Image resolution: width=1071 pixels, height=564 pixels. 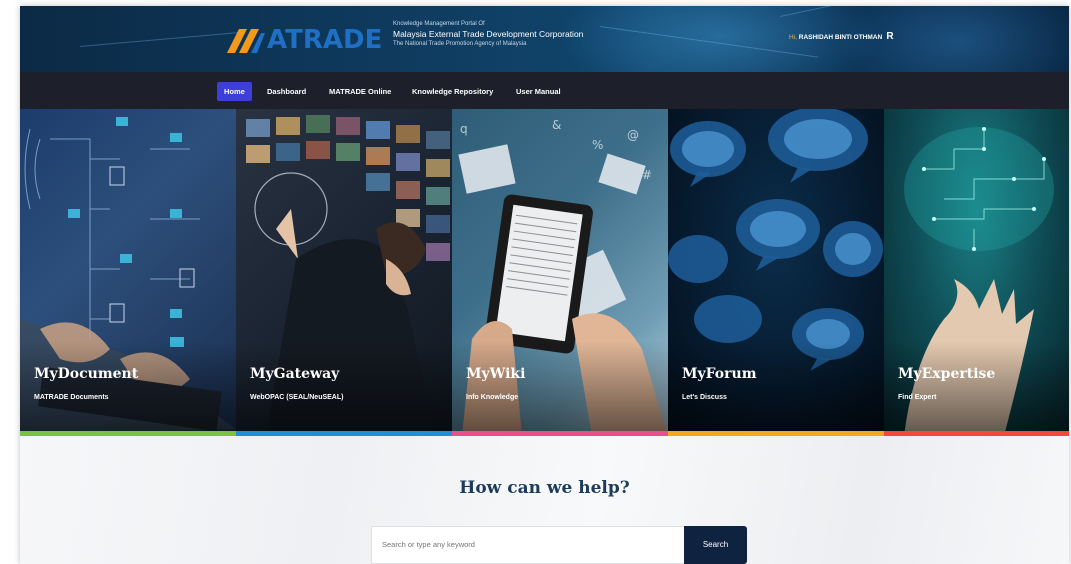 What do you see at coordinates (840, 37) in the screenshot?
I see `user-name: RASHIDAH BINTI OTHMAN` at bounding box center [840, 37].